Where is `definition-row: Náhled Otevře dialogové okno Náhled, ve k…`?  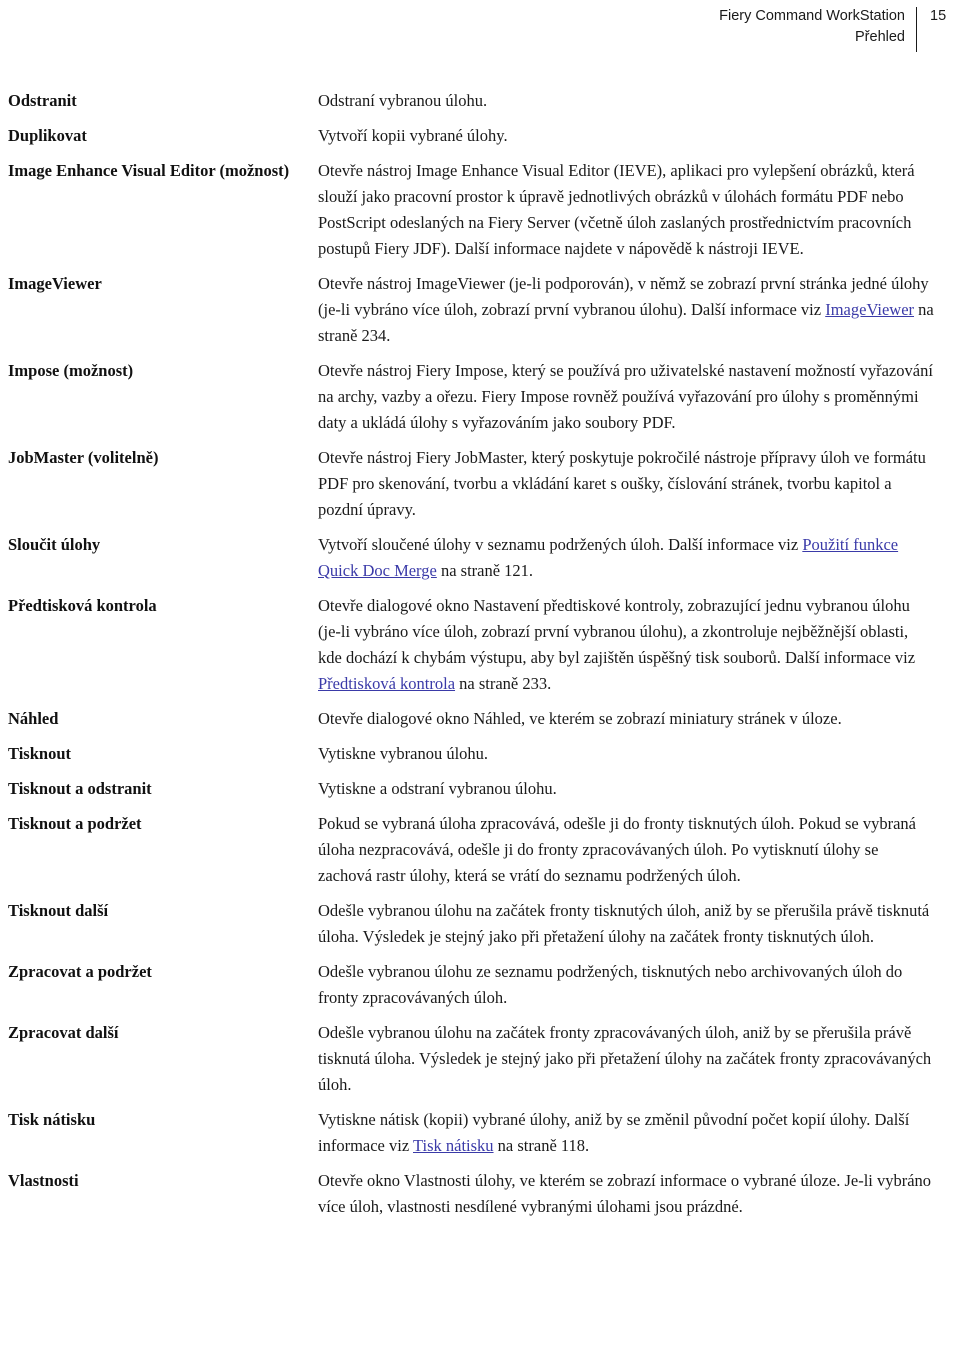
definition-row: Náhled Otevře dialogové okno Náhled, ve k… is located at coordinates (480, 719).